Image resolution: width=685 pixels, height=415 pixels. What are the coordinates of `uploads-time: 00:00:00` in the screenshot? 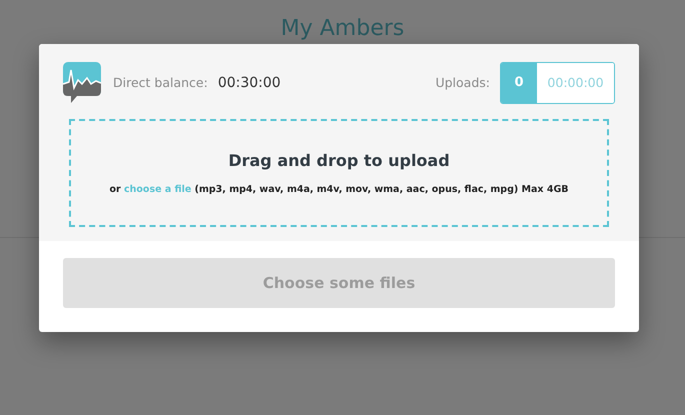 It's located at (575, 83).